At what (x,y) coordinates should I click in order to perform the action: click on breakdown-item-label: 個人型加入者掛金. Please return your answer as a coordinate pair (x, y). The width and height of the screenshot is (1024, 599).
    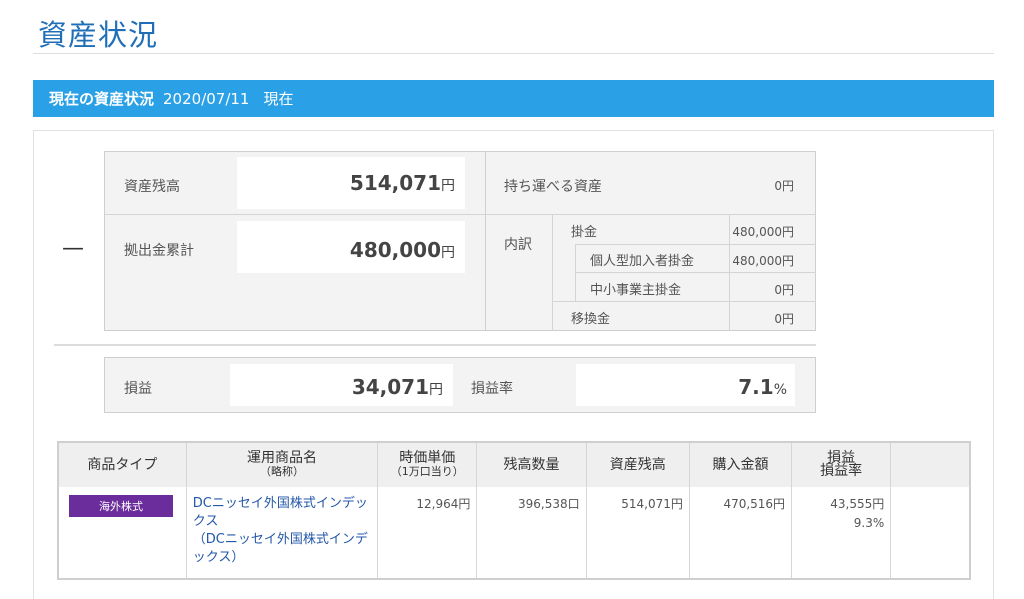
    Looking at the image, I should click on (642, 261).